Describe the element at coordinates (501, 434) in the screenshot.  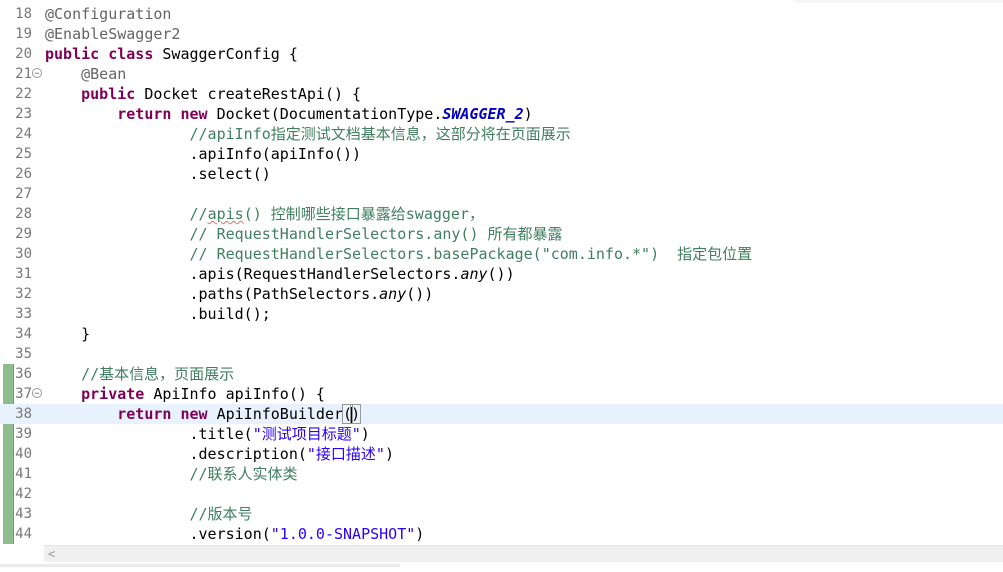
I see `code-line: 39 .title("测试项目标题")` at that location.